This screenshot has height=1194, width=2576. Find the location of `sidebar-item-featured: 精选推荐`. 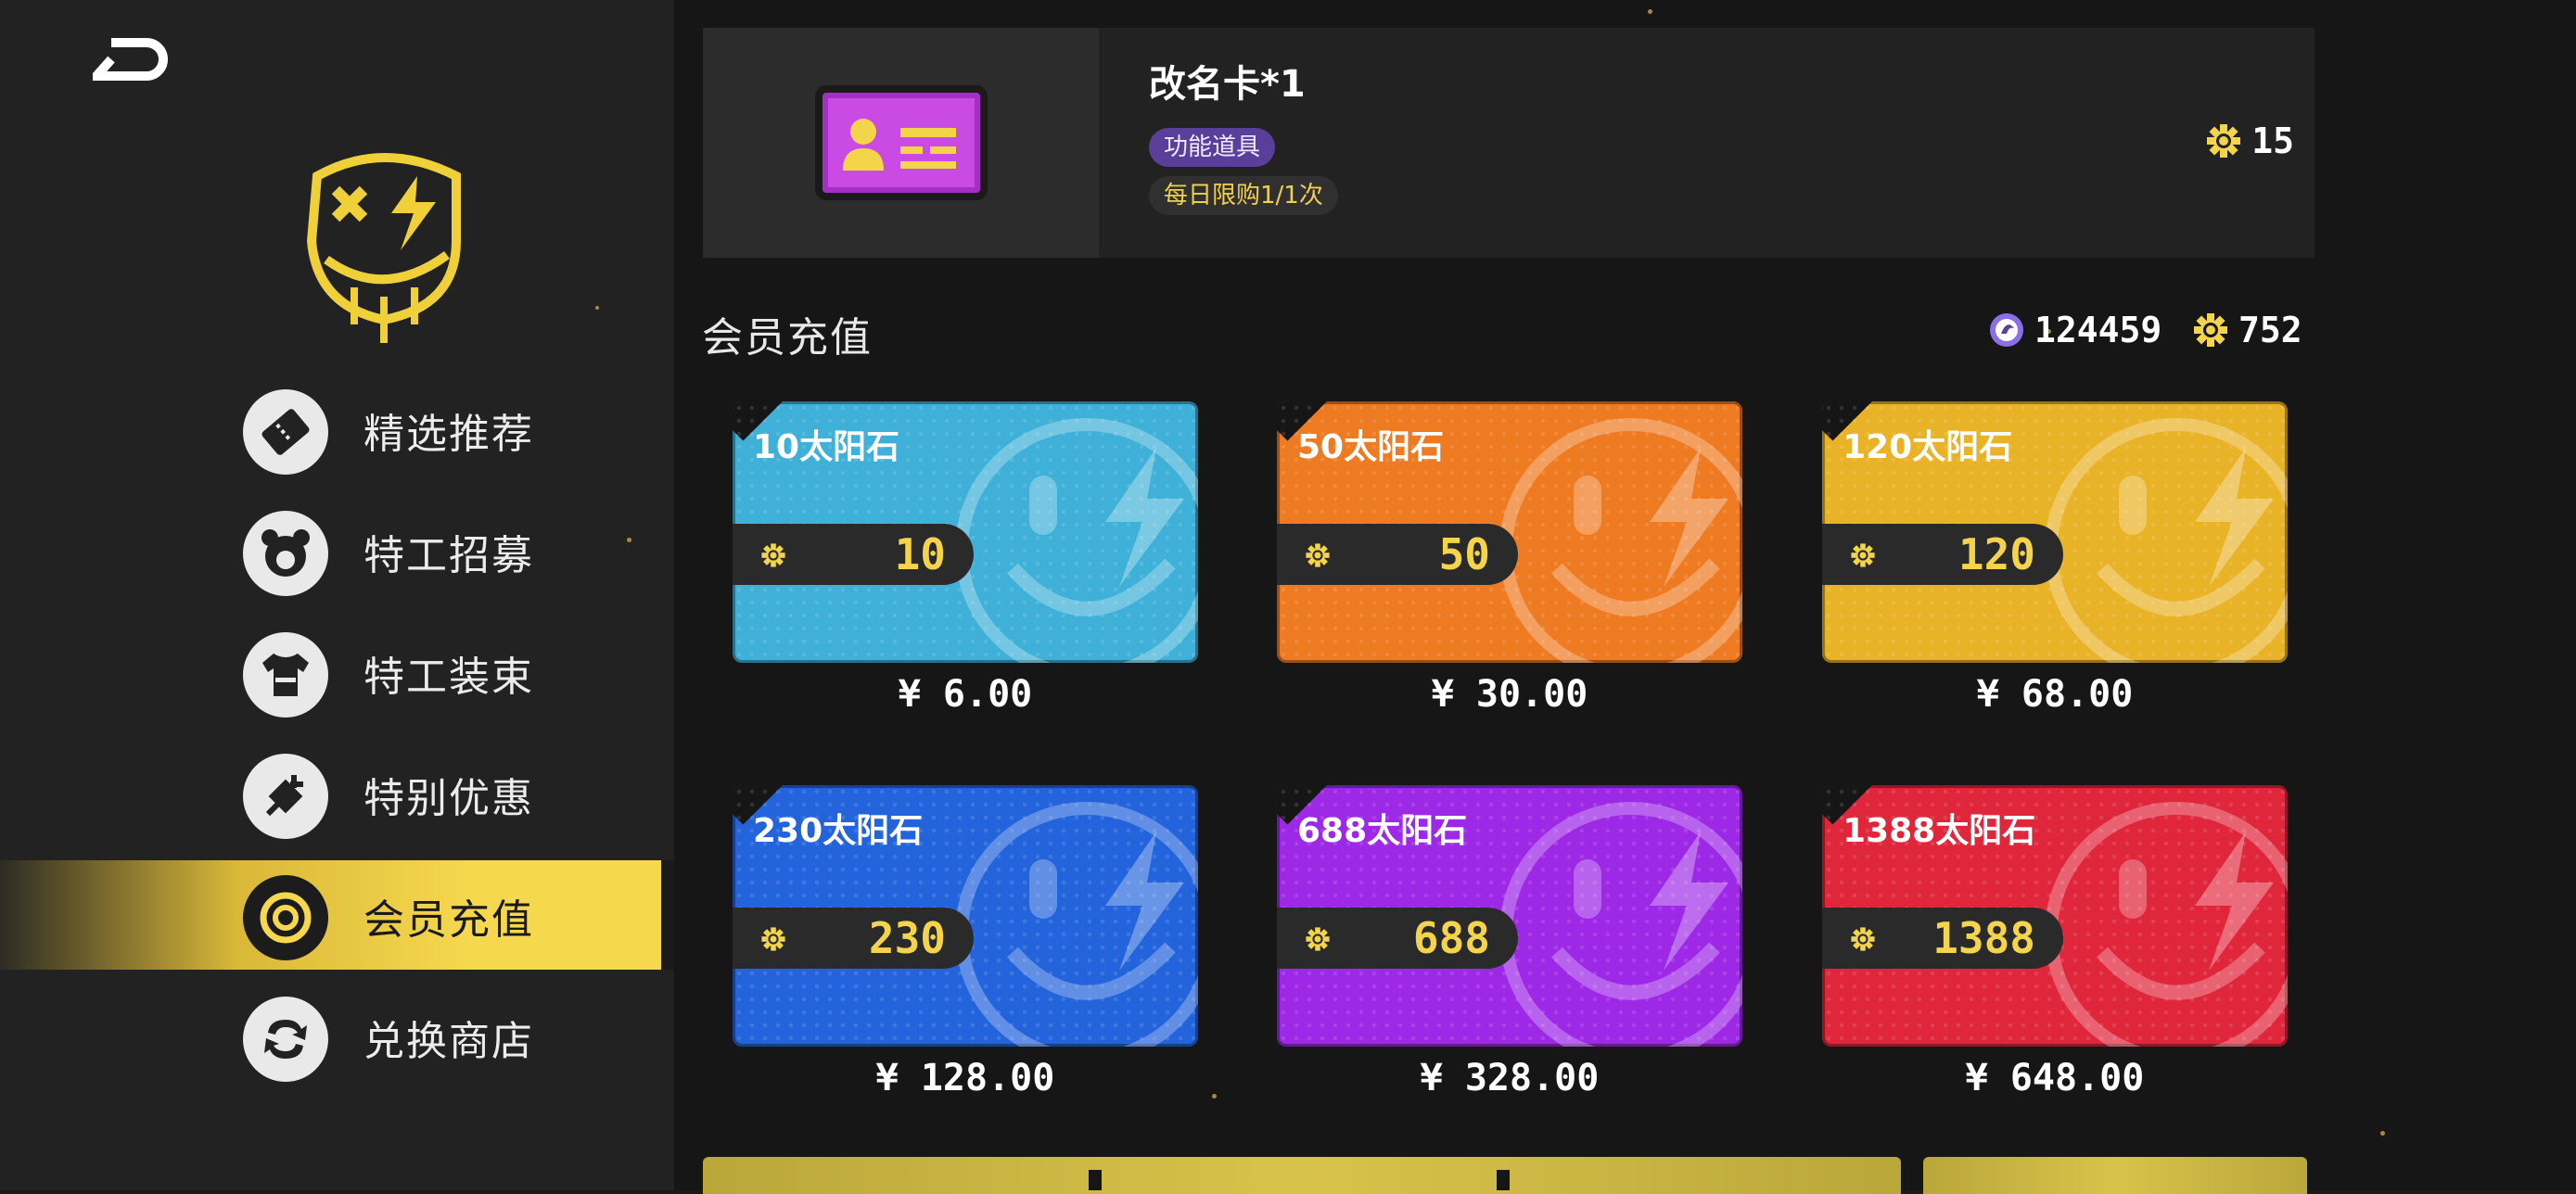

sidebar-item-featured: 精选推荐 is located at coordinates (337, 429).